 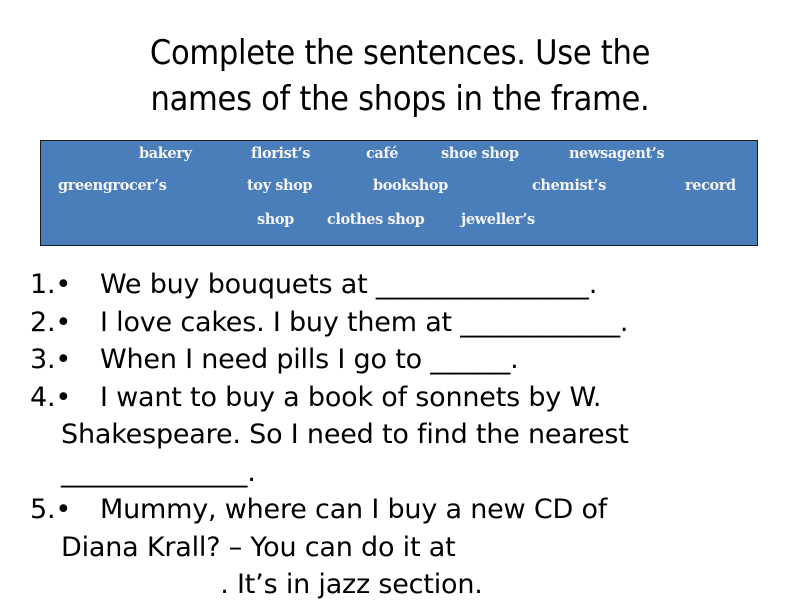 I want to click on word-bookshop: bookshop, so click(x=410, y=185).